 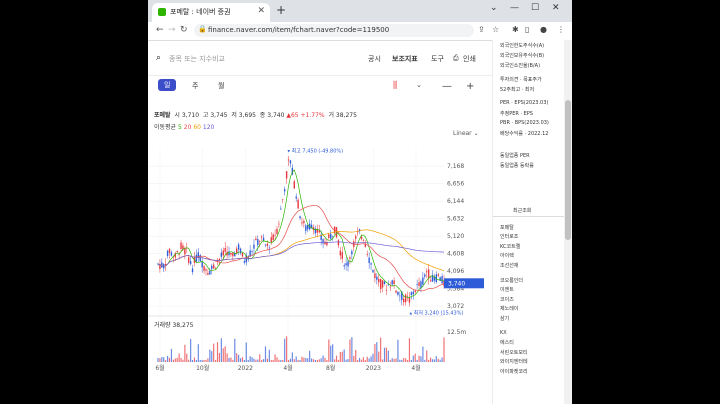 What do you see at coordinates (509, 265) in the screenshot?
I see `recent-stock-link: 조선선재` at bounding box center [509, 265].